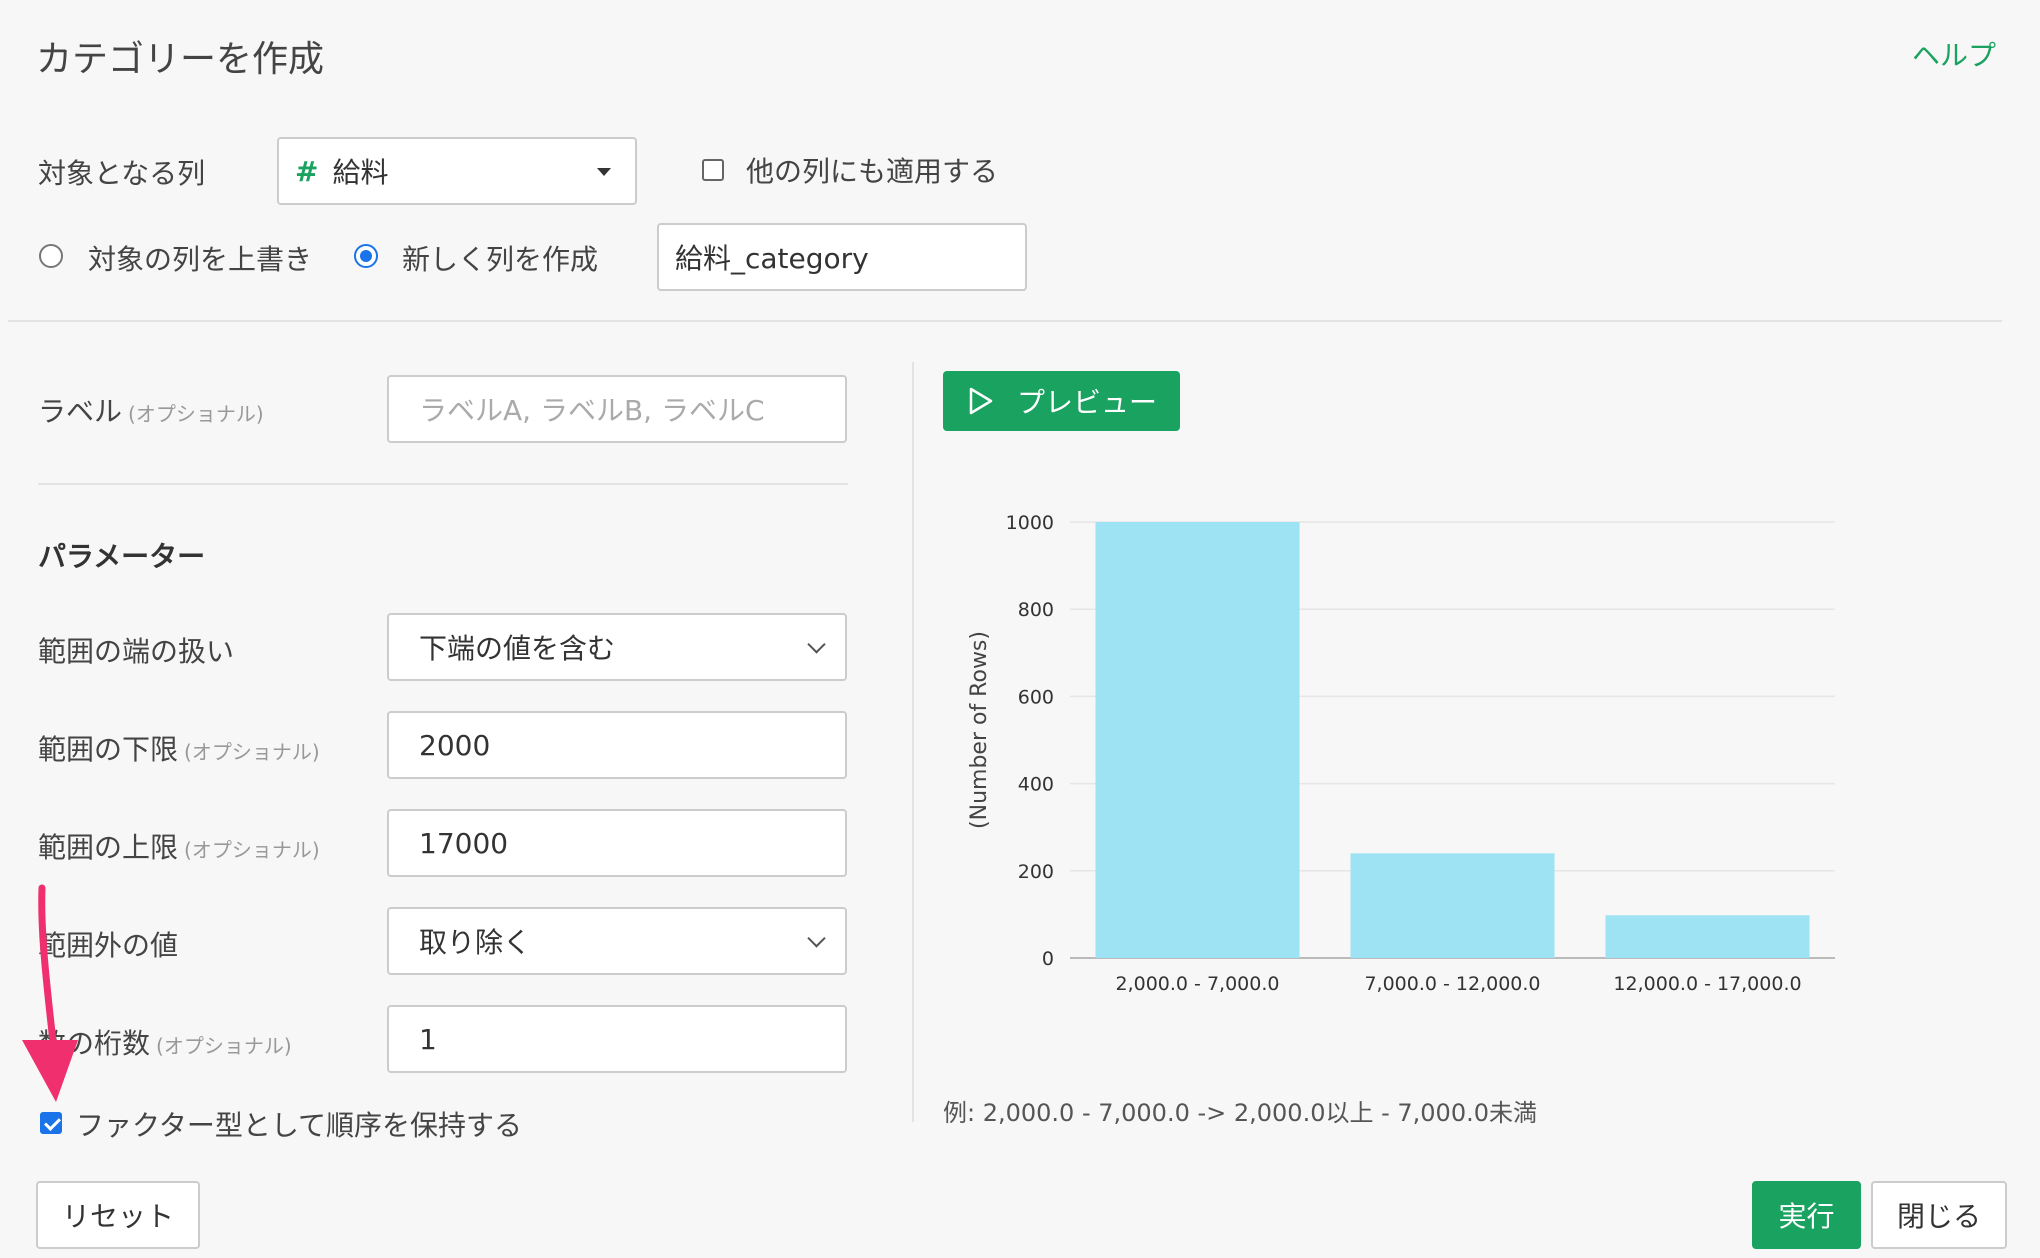 This screenshot has height=1258, width=2040. Describe the element at coordinates (1939, 1215) in the screenshot. I see `close-button: 閉じる` at that location.